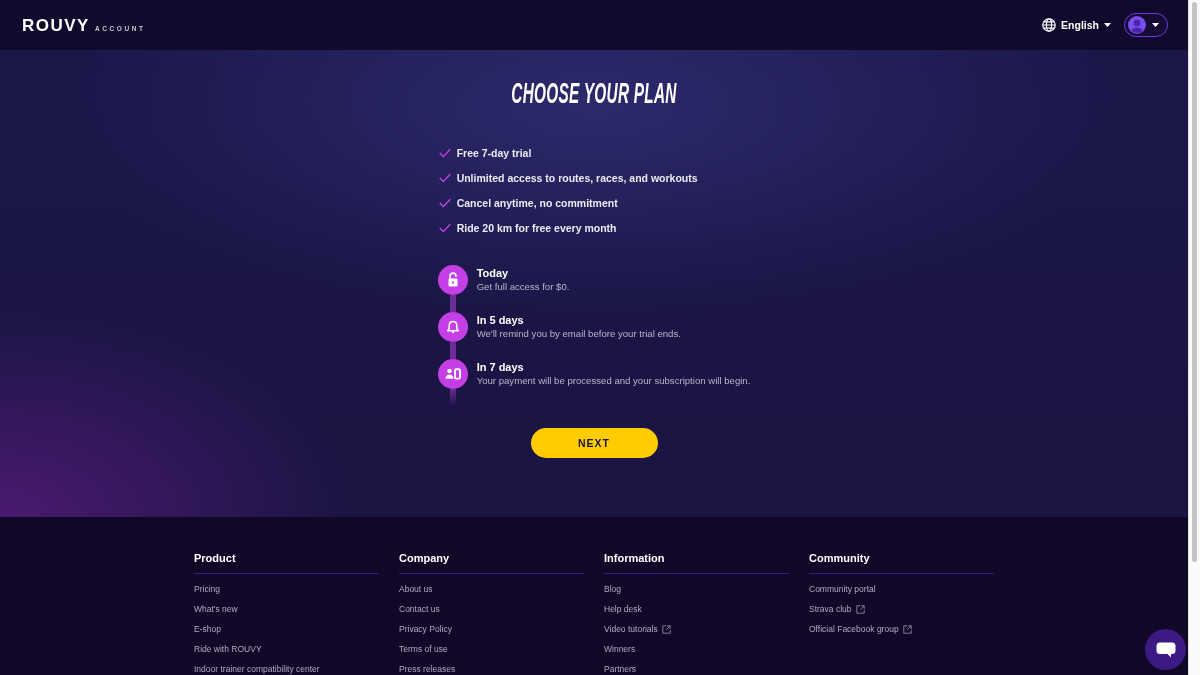 The image size is (1200, 675). What do you see at coordinates (842, 589) in the screenshot?
I see `footer-link: Community portal` at bounding box center [842, 589].